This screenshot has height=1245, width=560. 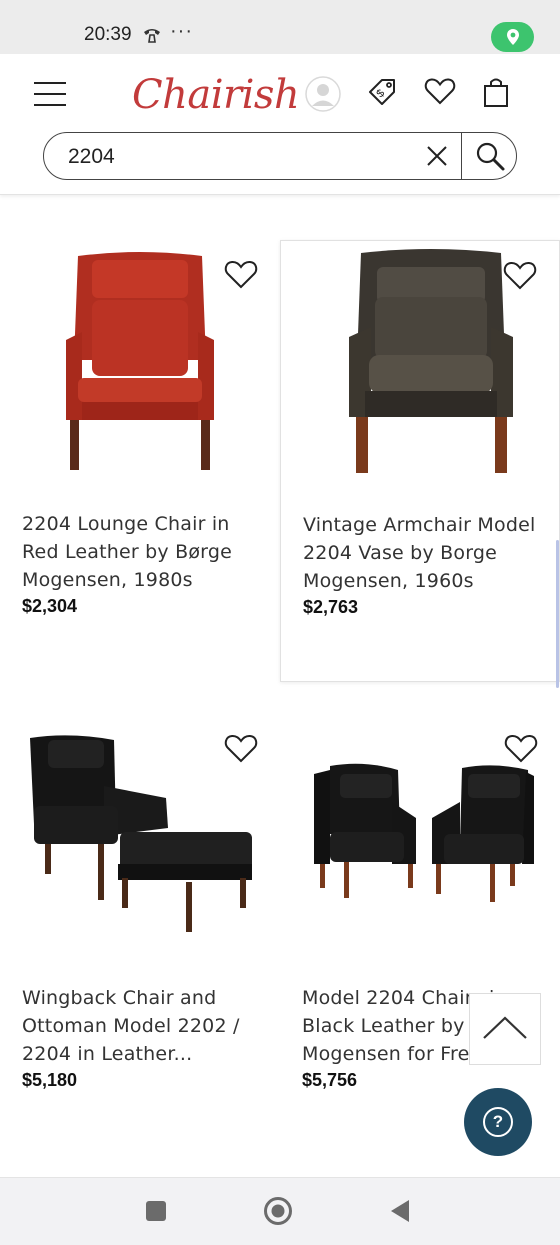 I want to click on system-nav-bar, so click(x=280, y=1211).